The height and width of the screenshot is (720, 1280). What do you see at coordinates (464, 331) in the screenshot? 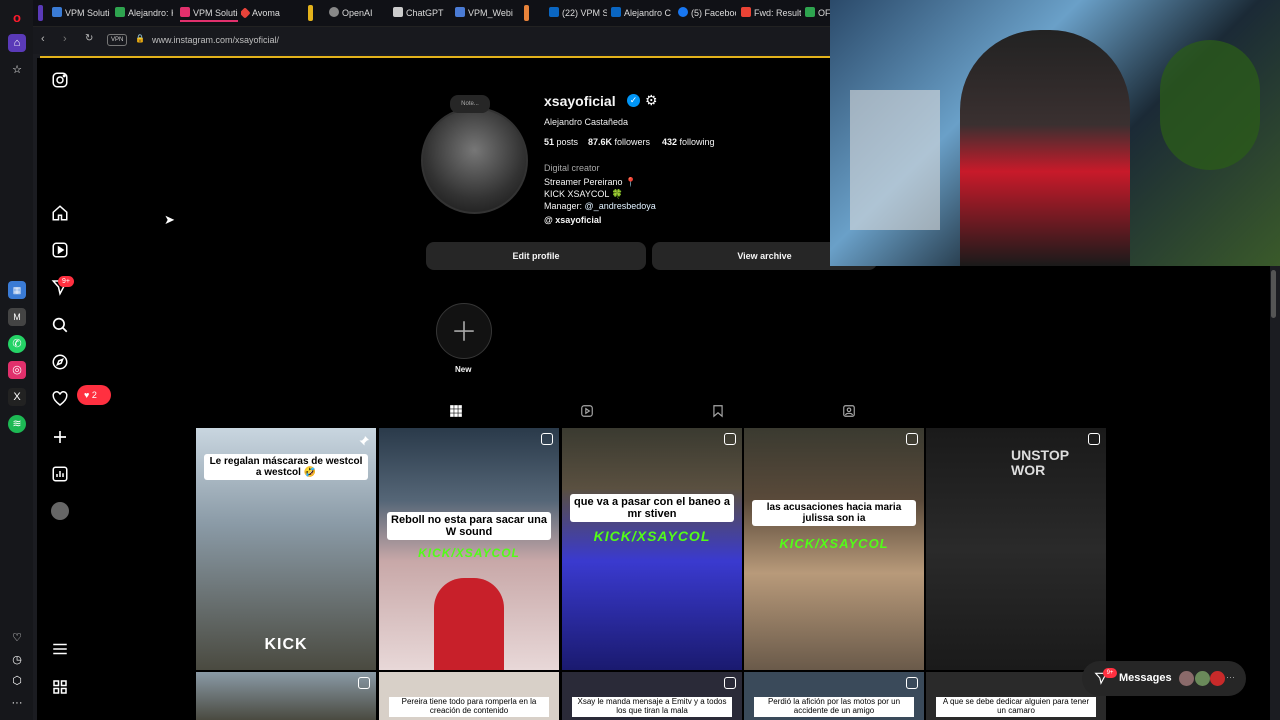
I see `new-highlight-button` at bounding box center [464, 331].